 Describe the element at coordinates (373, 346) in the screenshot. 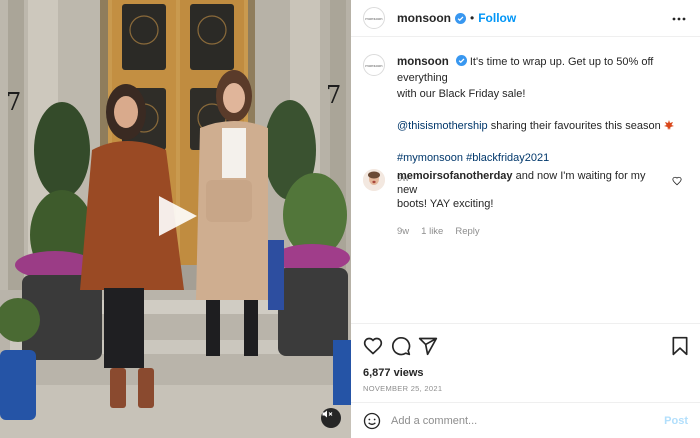

I see `heart-icon` at that location.